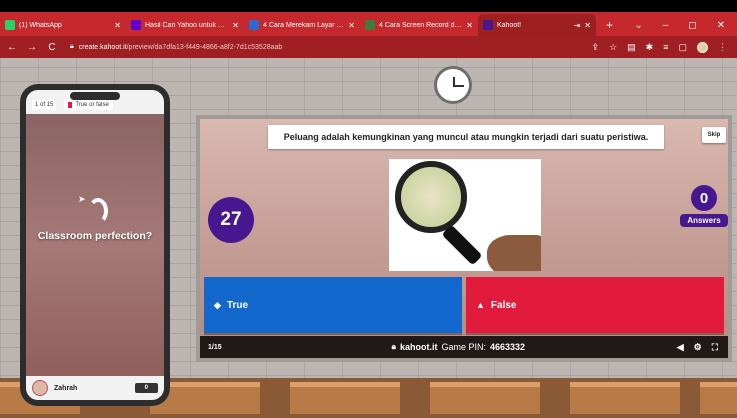  What do you see at coordinates (333, 305) in the screenshot?
I see `answer-true-button: ◆ True` at bounding box center [333, 305].